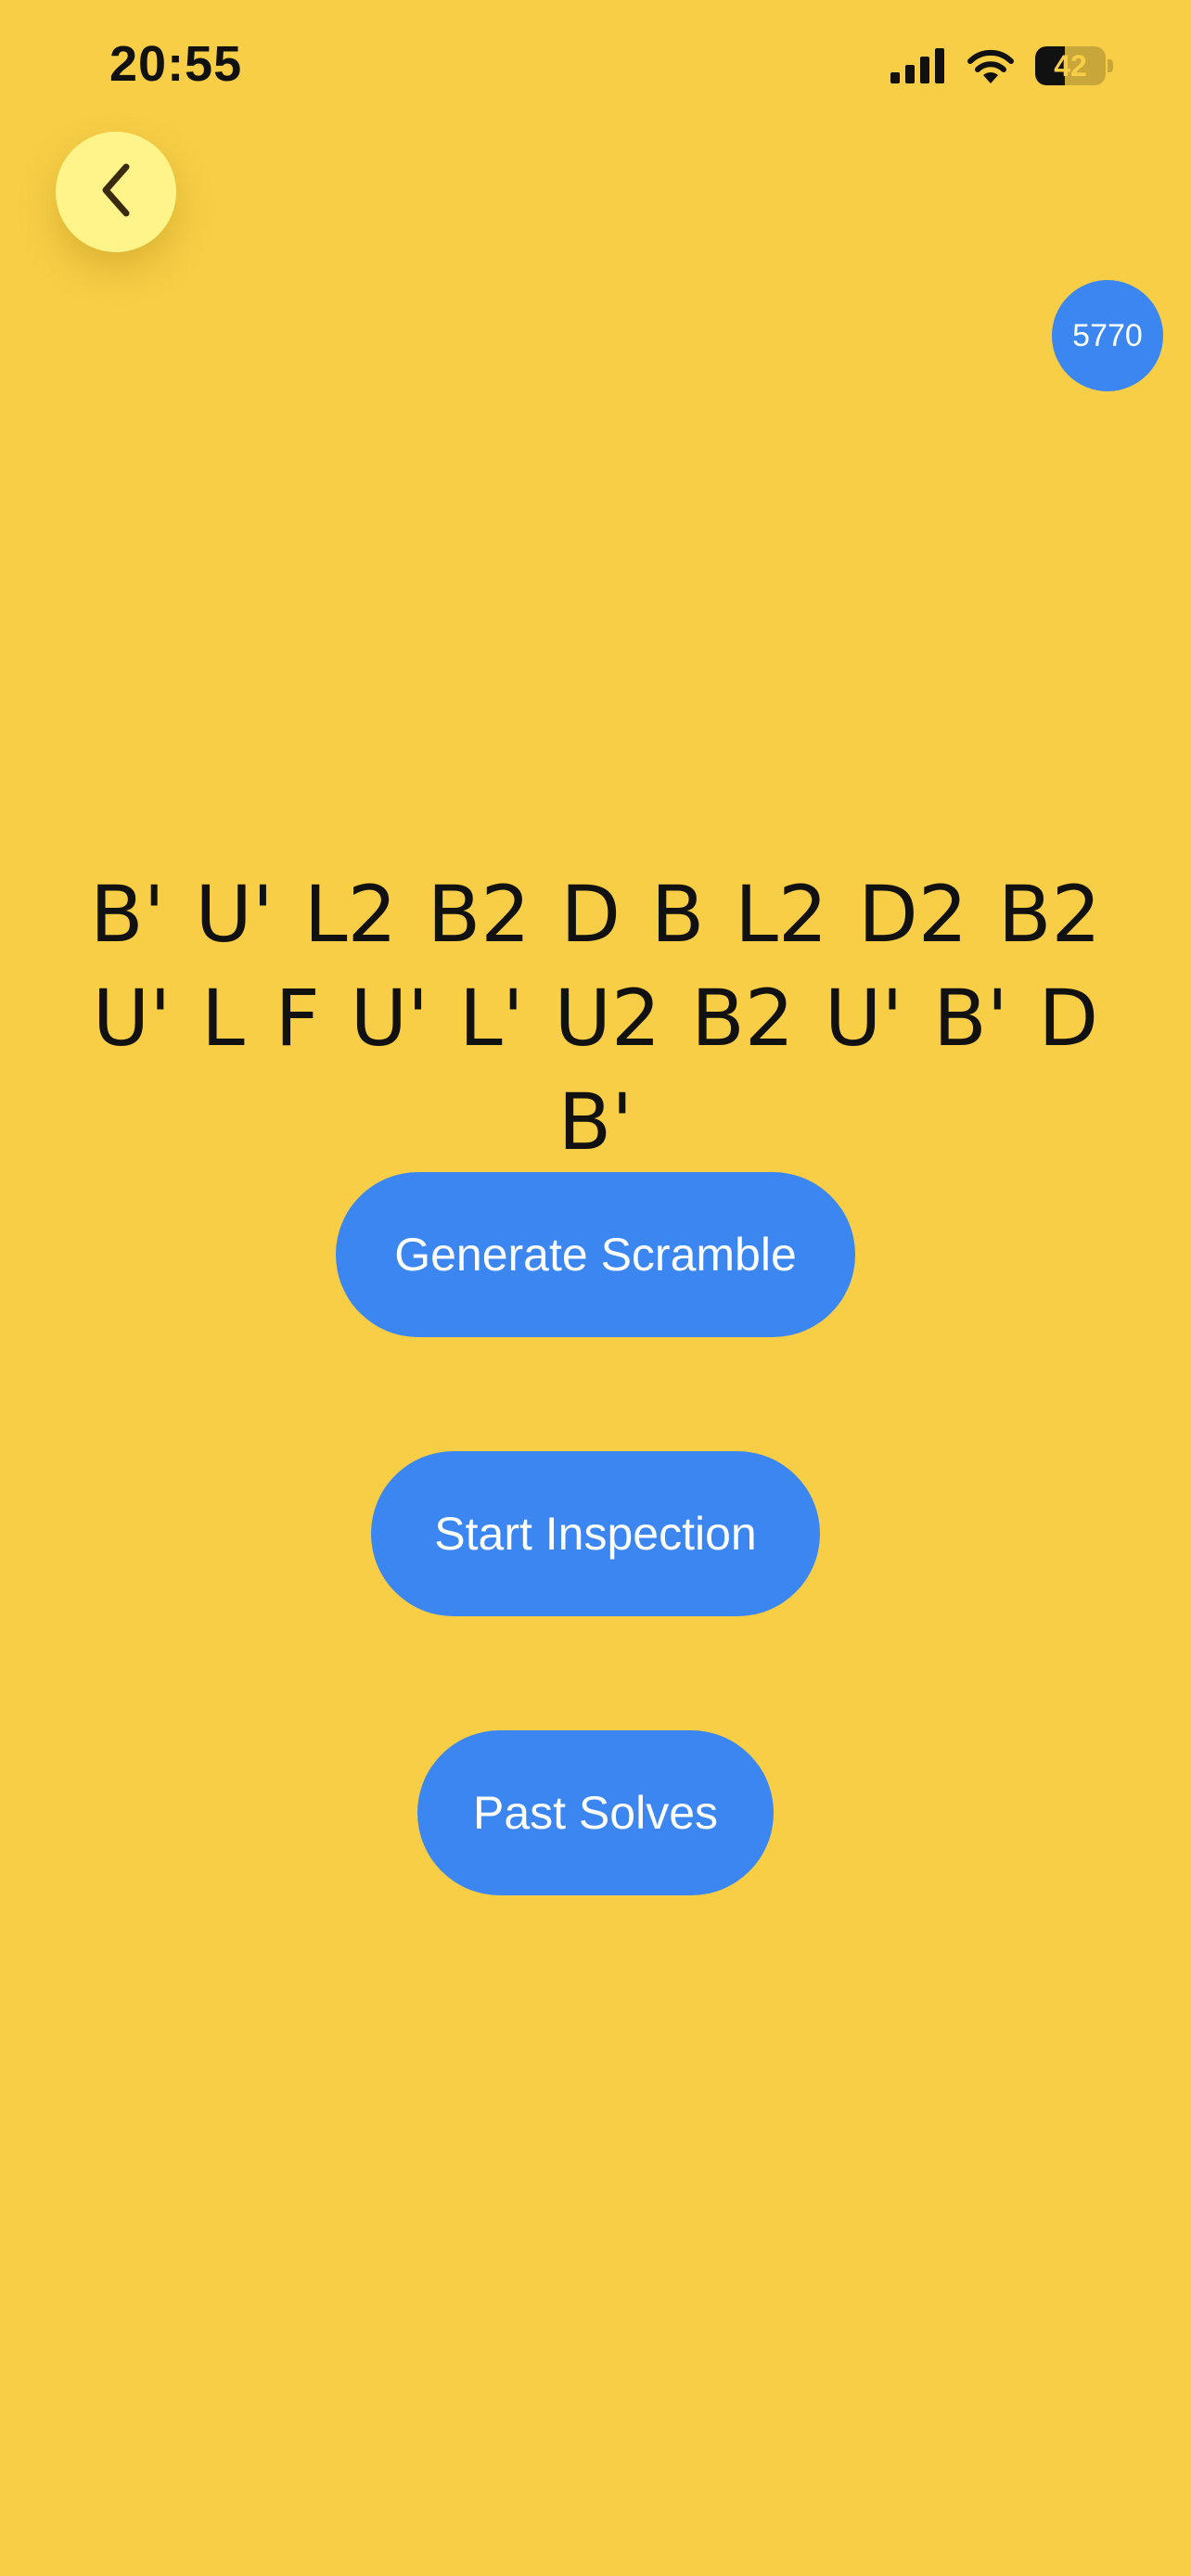 This screenshot has width=1191, height=2576. I want to click on battery-icon: 42, so click(1074, 66).